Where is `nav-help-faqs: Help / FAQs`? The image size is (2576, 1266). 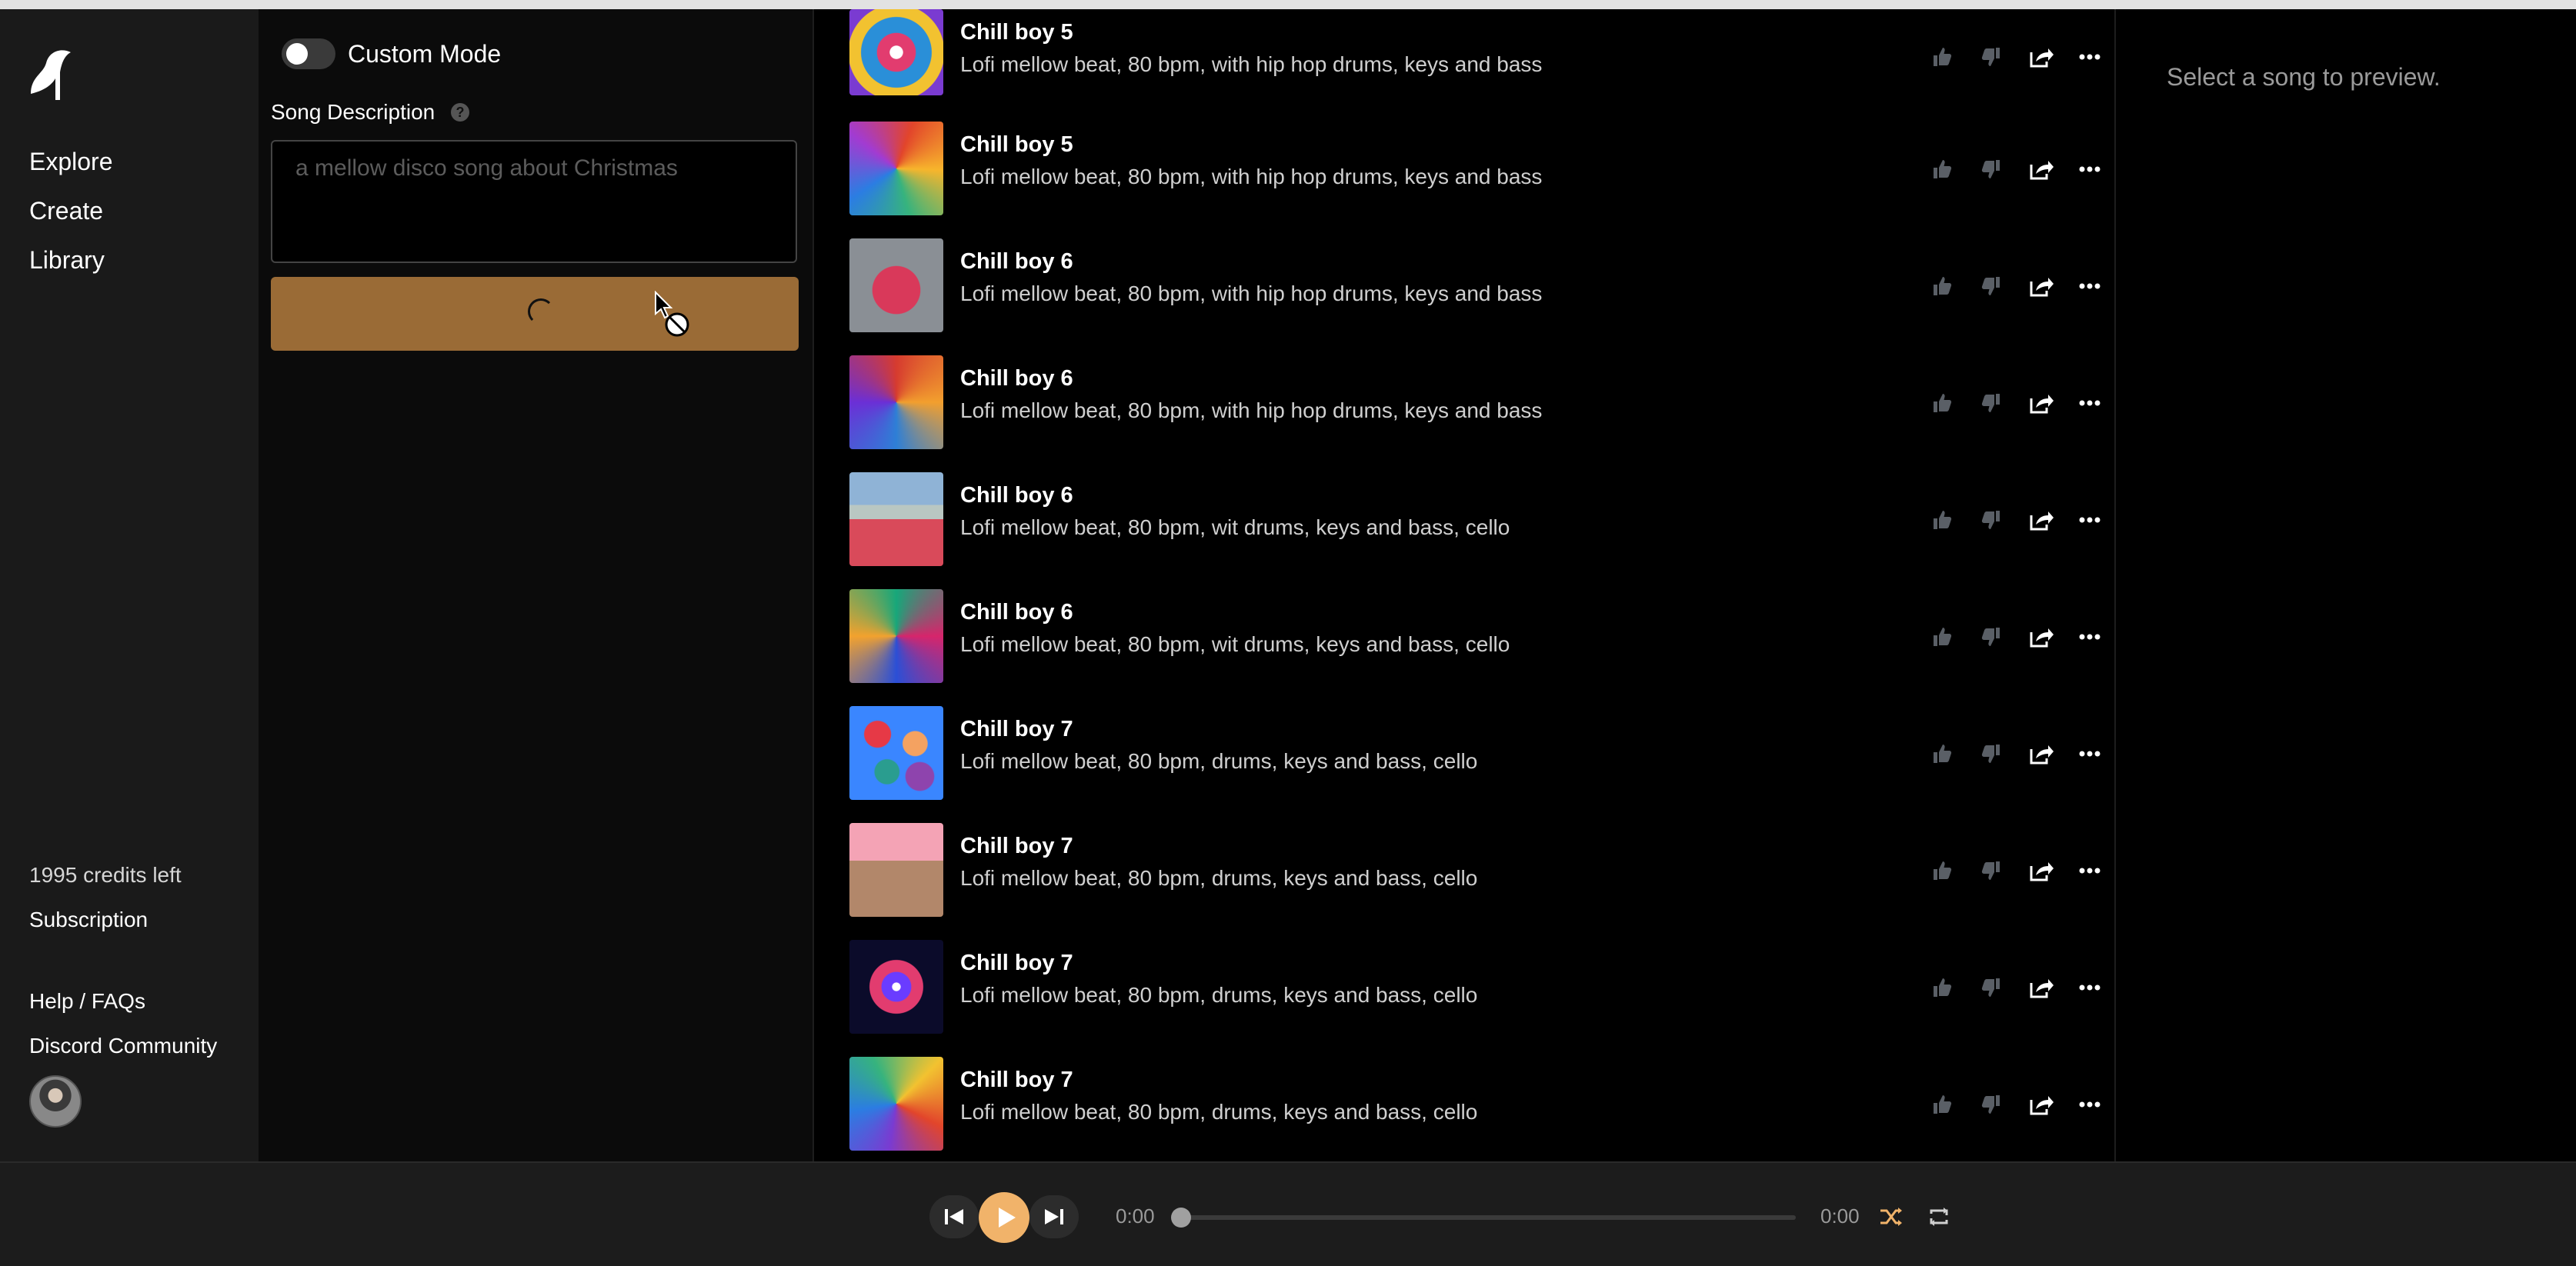 nav-help-faqs: Help / FAQs is located at coordinates (87, 1001).